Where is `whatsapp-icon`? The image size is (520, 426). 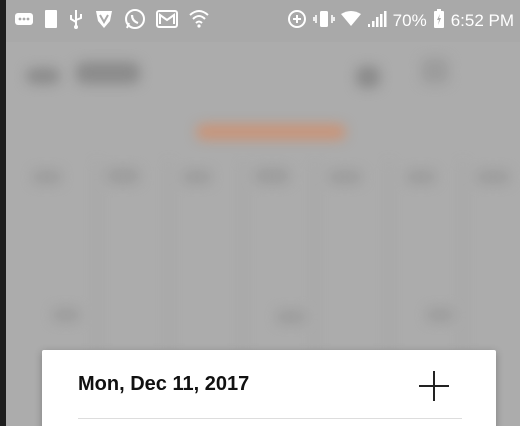
whatsapp-icon is located at coordinates (135, 21).